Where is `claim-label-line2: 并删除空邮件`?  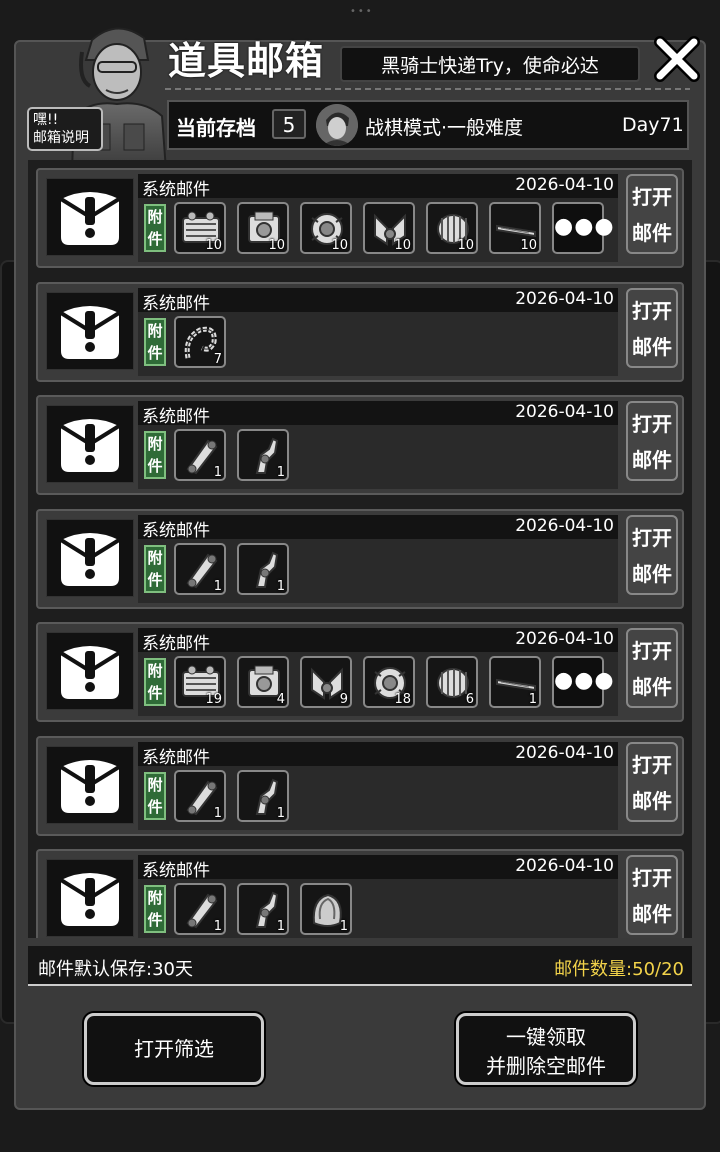 claim-label-line2: 并删除空邮件 is located at coordinates (546, 1066).